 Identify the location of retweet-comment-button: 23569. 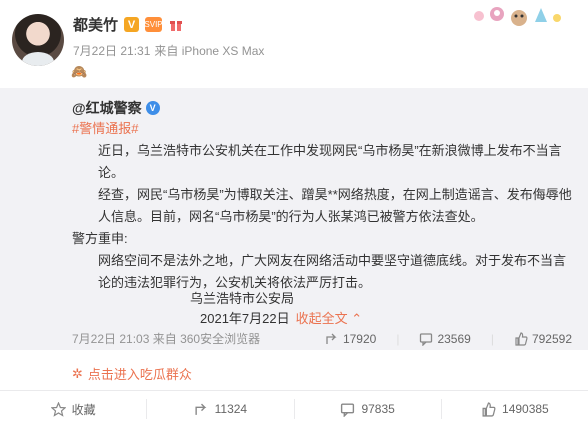
(445, 339).